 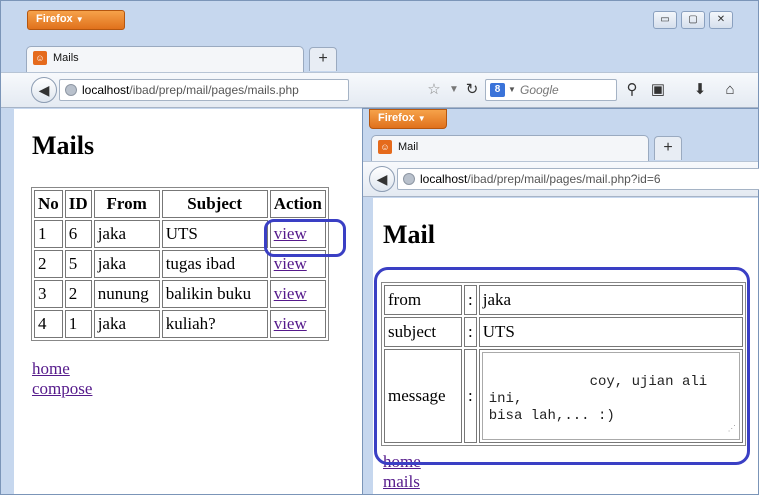 What do you see at coordinates (497, 90) in the screenshot?
I see `search-engine-icon: 8` at bounding box center [497, 90].